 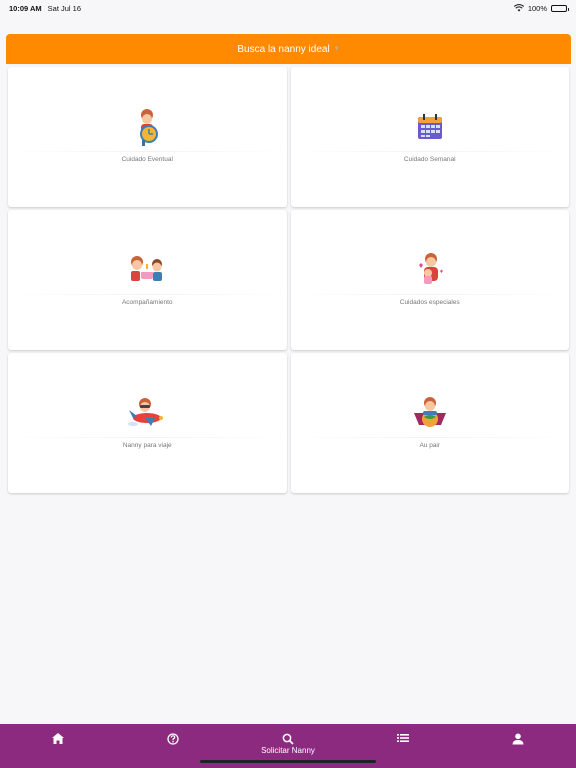 I want to click on nav-home, so click(x=57, y=734).